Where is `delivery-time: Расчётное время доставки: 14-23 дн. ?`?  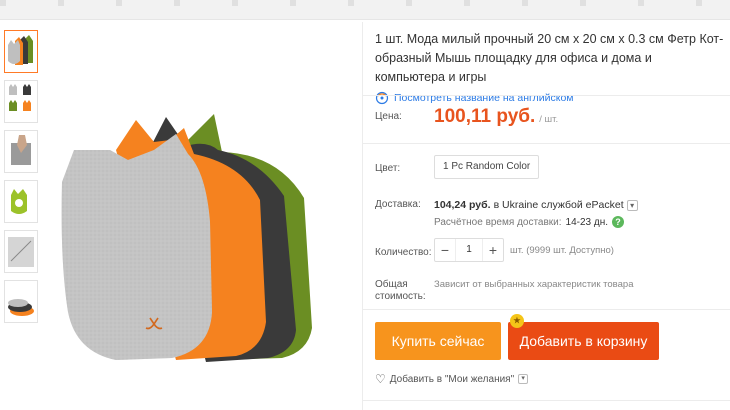
delivery-time: Расчётное время доставки: 14-23 дн. ? is located at coordinates (529, 222).